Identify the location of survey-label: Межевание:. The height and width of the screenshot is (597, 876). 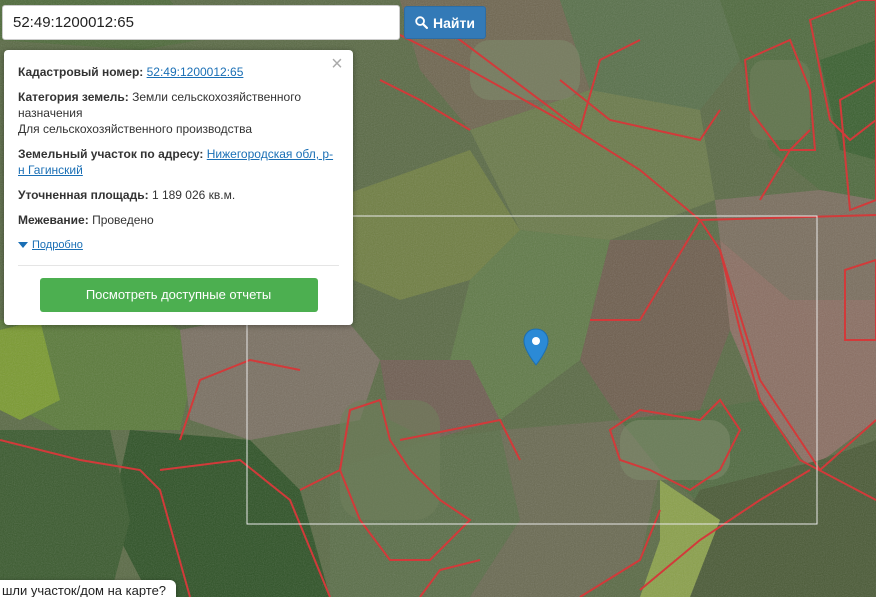
(53, 220).